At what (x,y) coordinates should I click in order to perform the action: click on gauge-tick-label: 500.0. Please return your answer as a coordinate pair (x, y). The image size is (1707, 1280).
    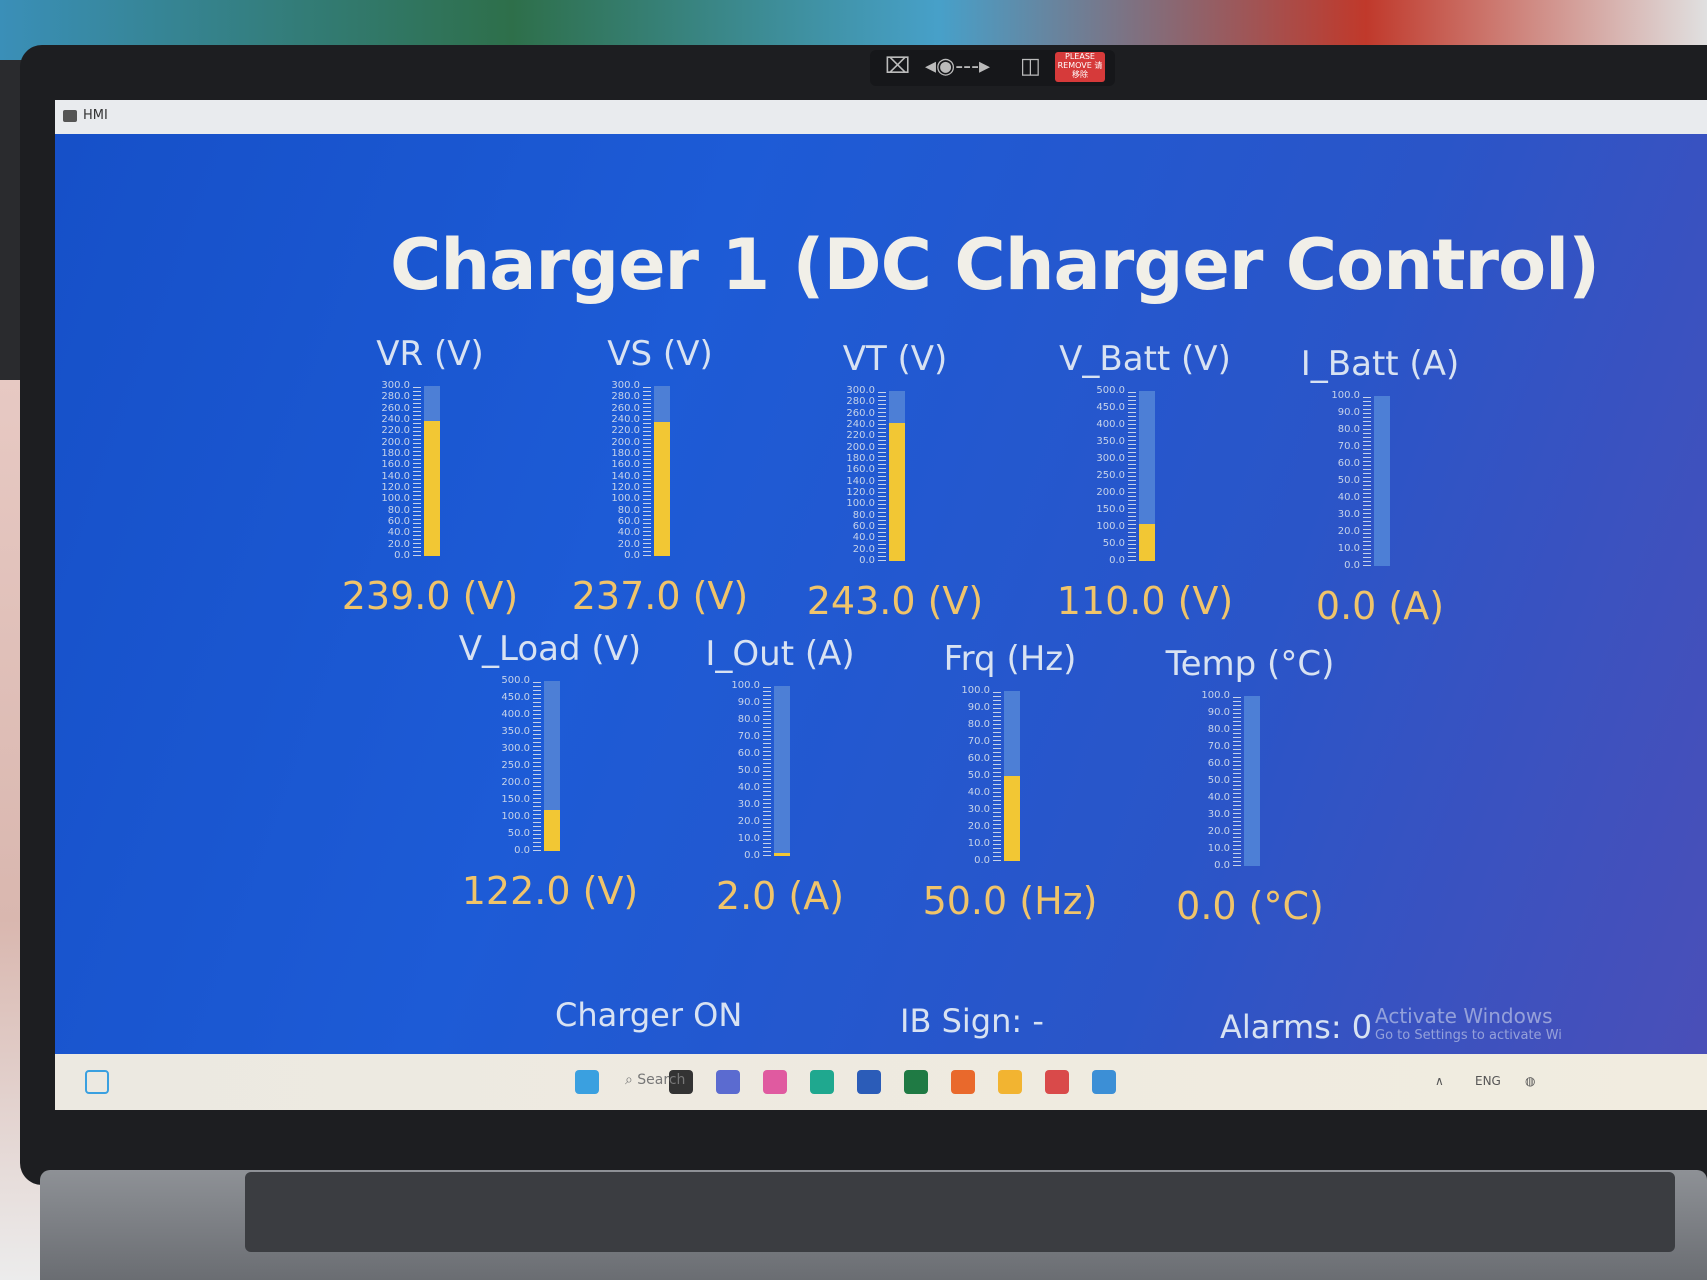
    Looking at the image, I should click on (1110, 390).